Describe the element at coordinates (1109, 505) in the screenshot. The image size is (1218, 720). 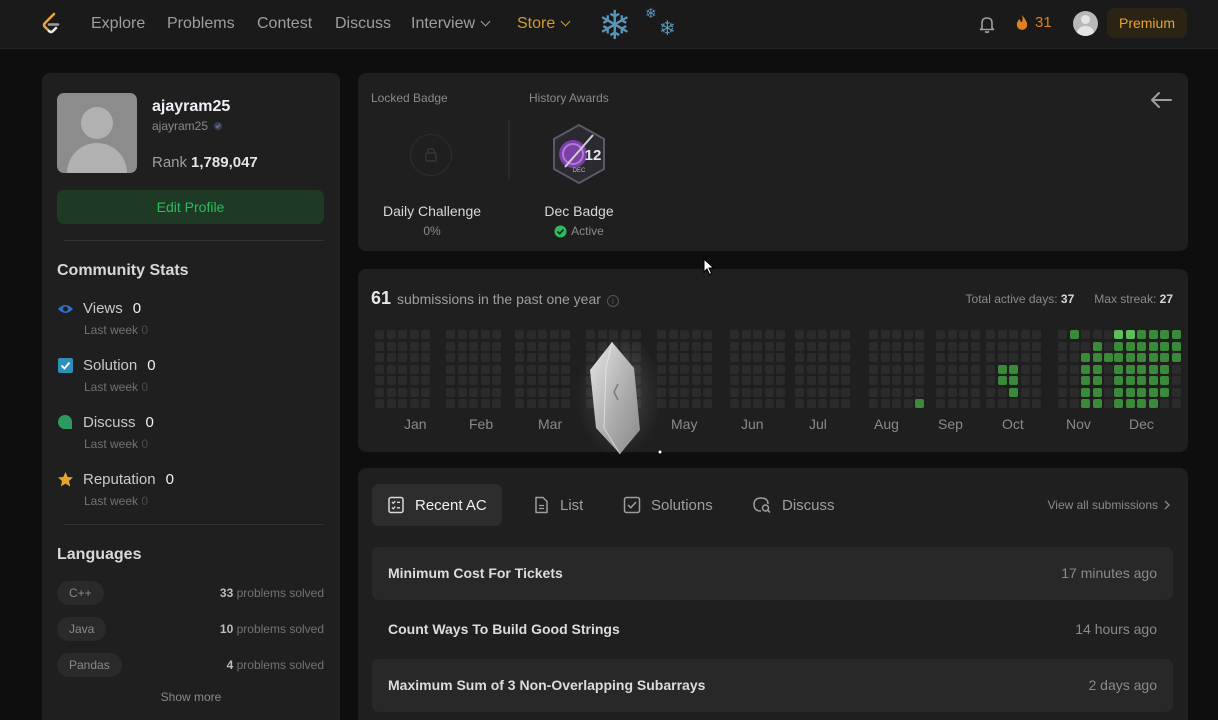
I see `view-all-submissions-link: View all submissions` at that location.